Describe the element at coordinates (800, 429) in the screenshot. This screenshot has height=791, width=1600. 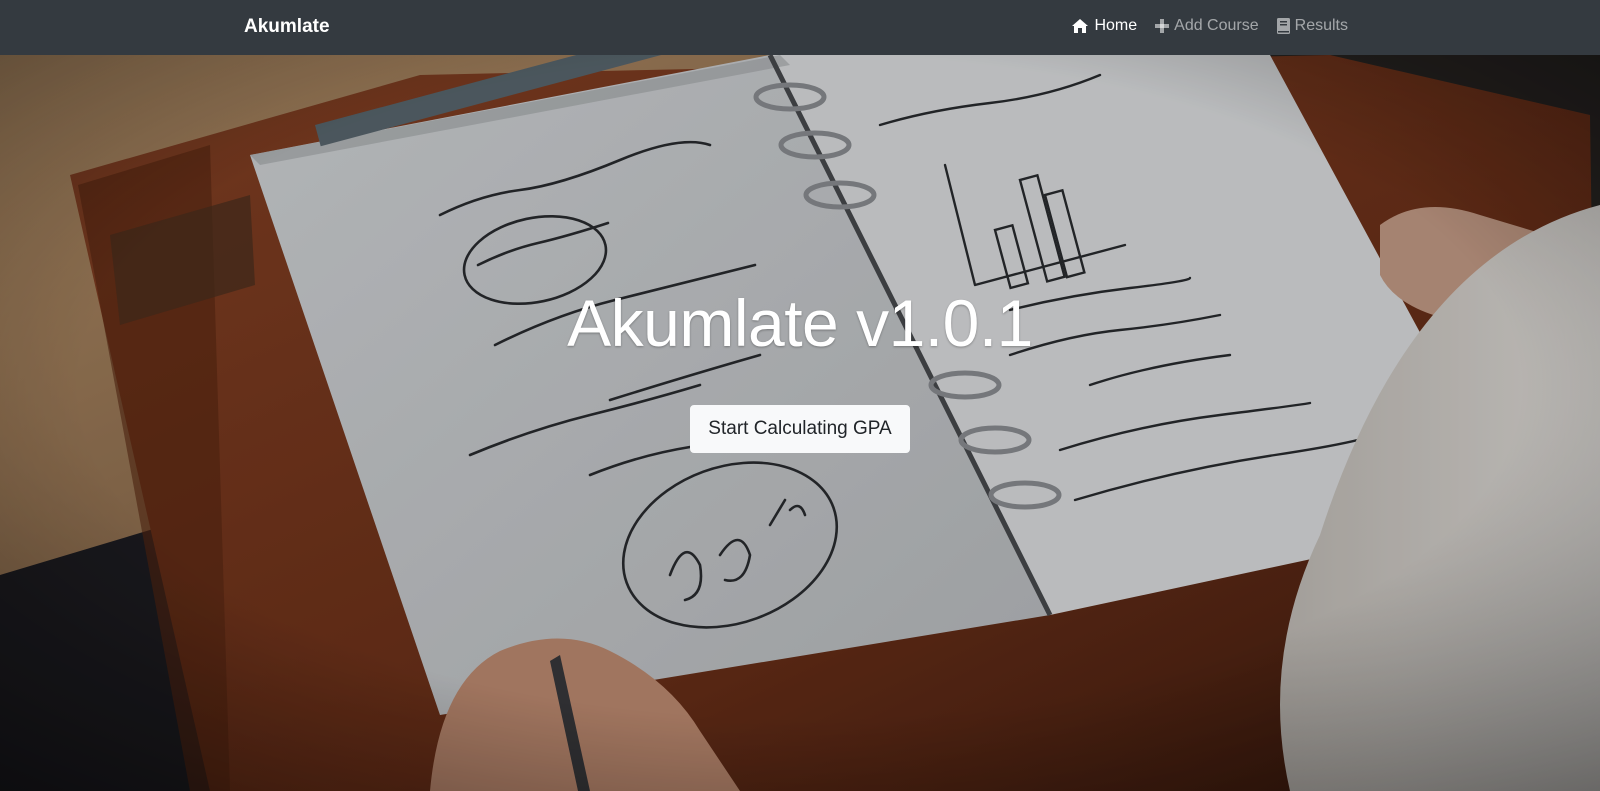
I see `start-calculating-button: Start Calculating GPA` at that location.